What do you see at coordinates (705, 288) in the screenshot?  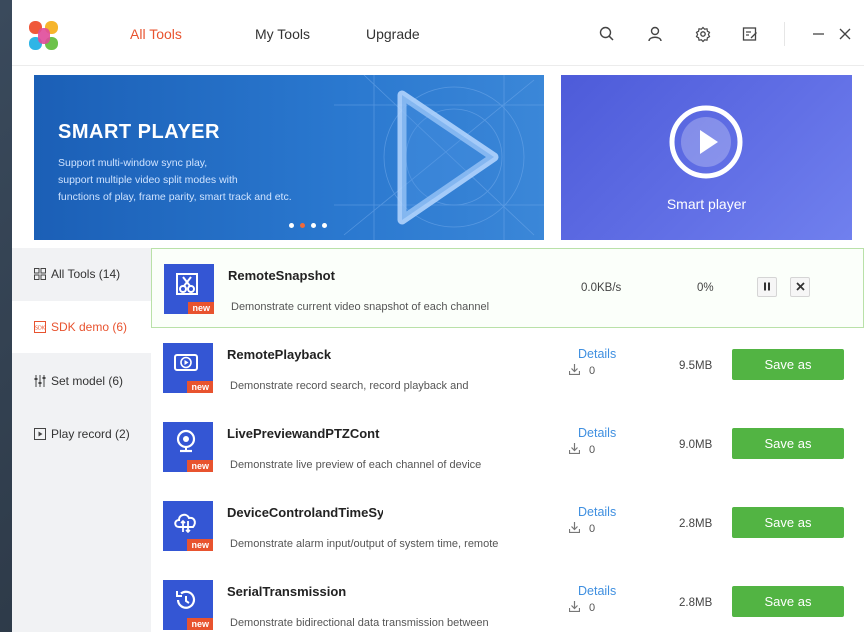 I see `download-progress: 0%` at bounding box center [705, 288].